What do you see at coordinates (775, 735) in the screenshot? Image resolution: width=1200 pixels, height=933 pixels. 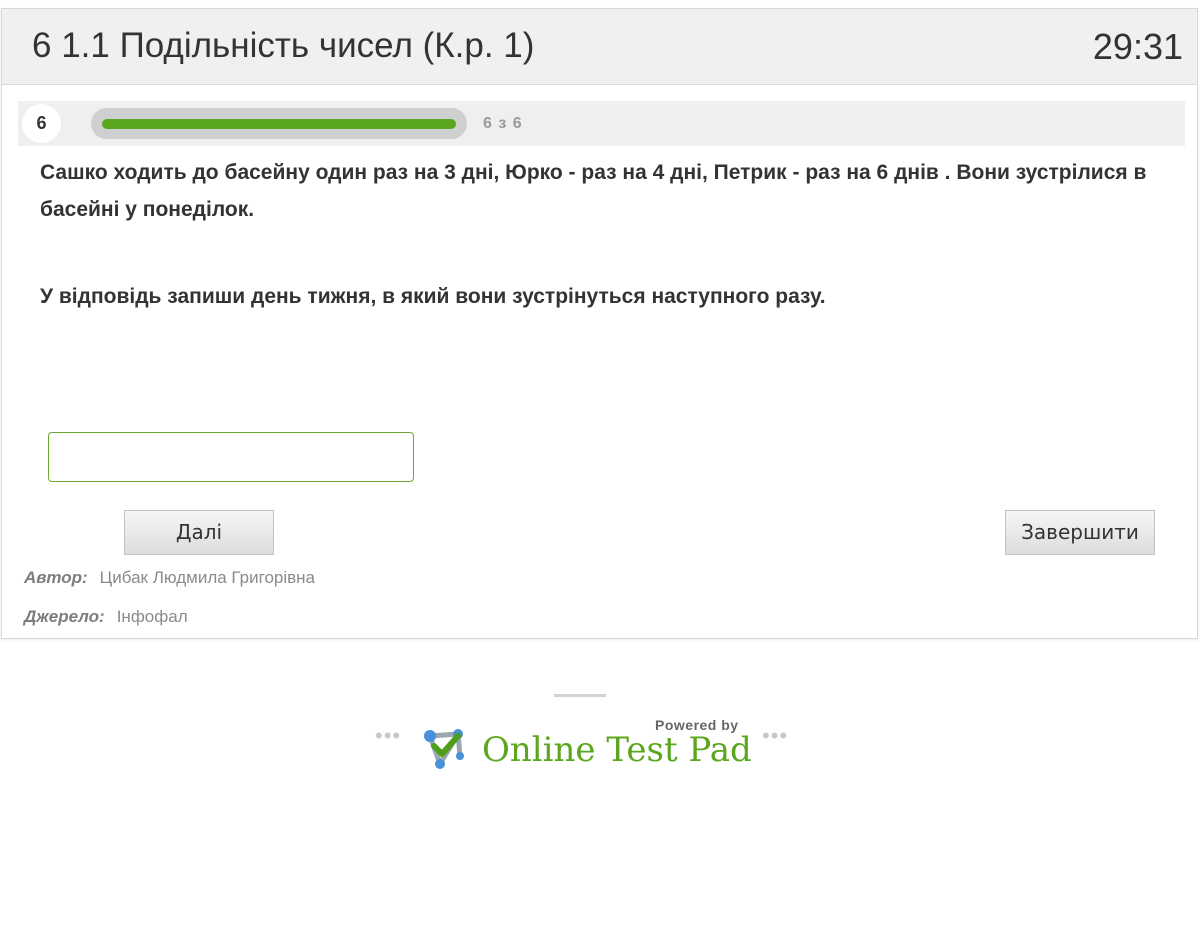 I see `footer-dots-right: •••` at bounding box center [775, 735].